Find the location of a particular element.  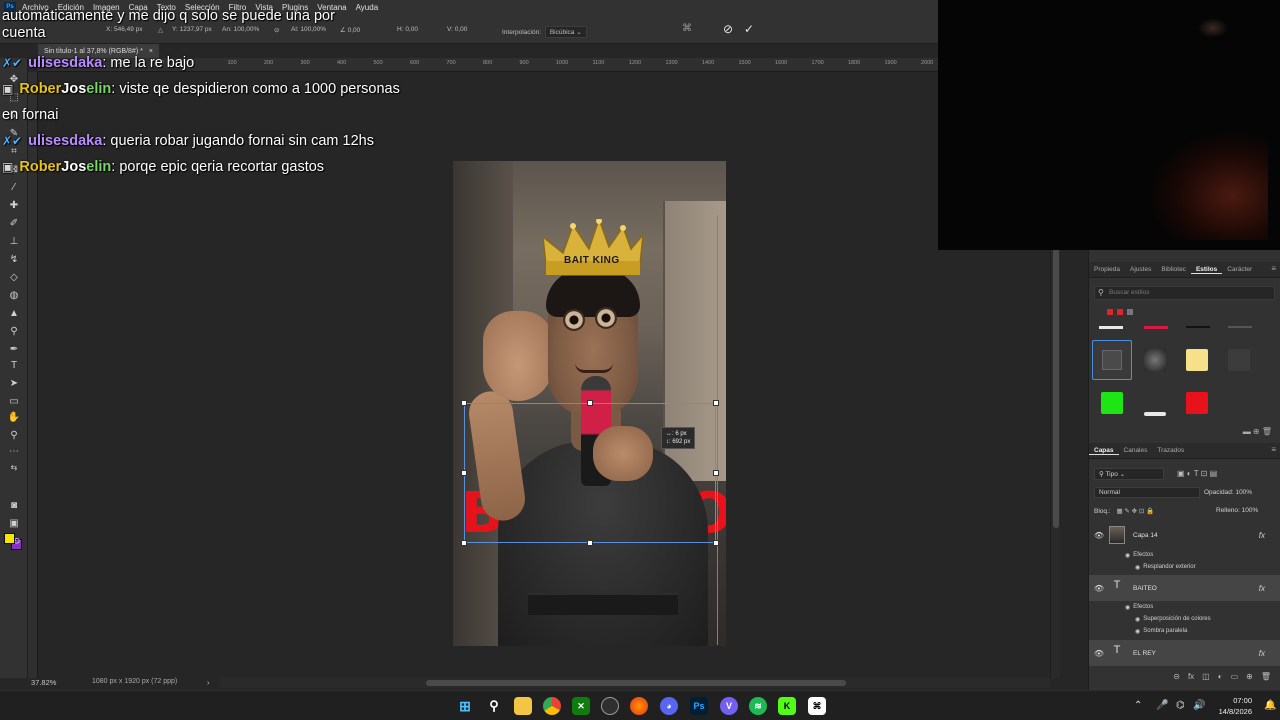

tab-canales: Canales is located at coordinates (1136, 450).